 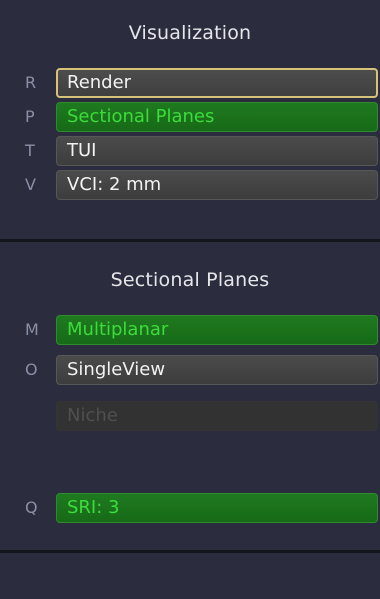 I want to click on niche-row: Niche, so click(x=190, y=416).